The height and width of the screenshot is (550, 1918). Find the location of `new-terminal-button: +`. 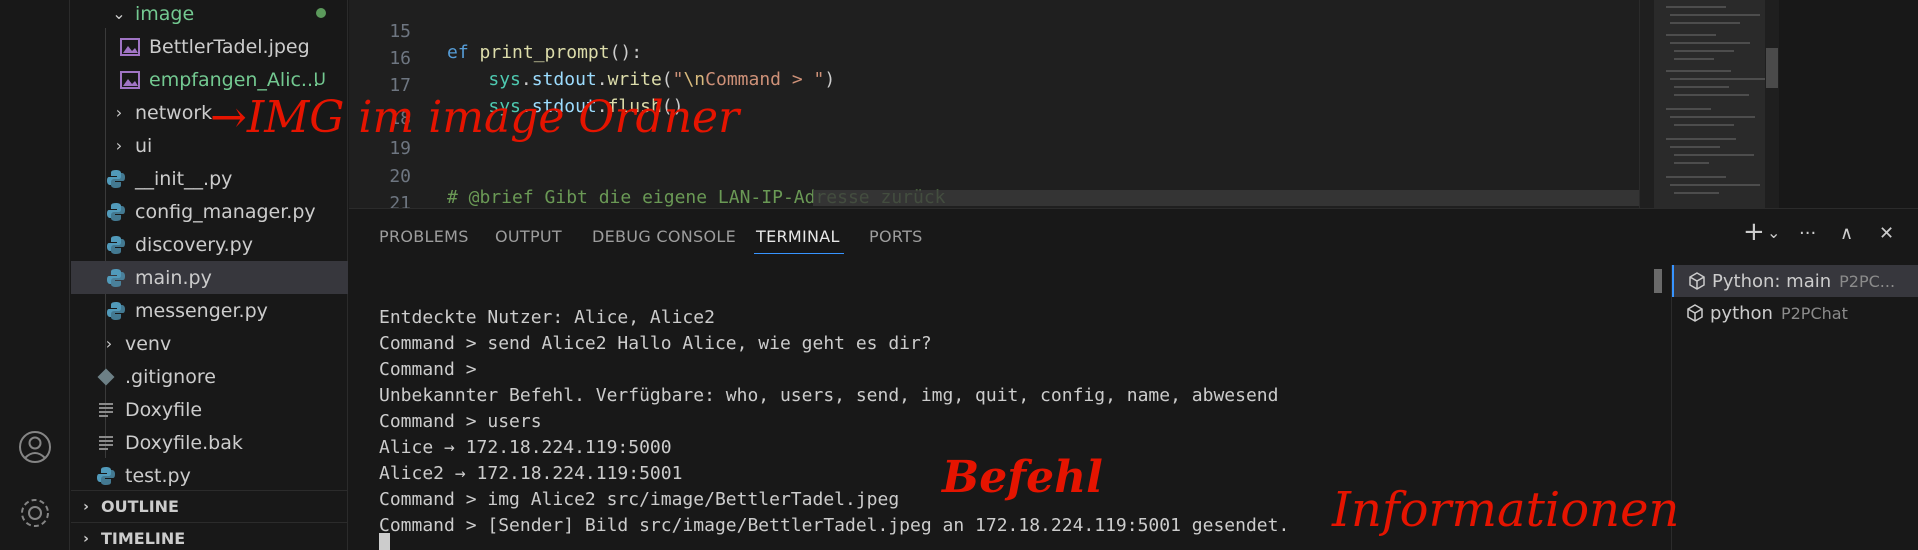

new-terminal-button: + is located at coordinates (1754, 232).